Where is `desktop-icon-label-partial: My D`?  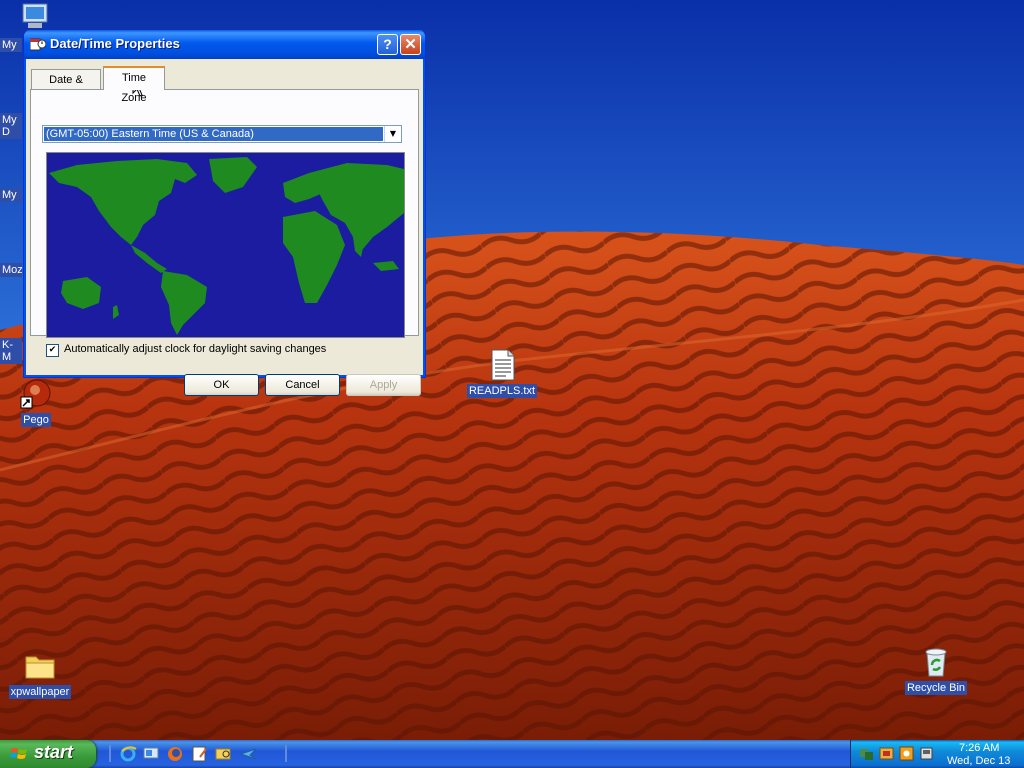
desktop-icon-label-partial: My D is located at coordinates (11, 126).